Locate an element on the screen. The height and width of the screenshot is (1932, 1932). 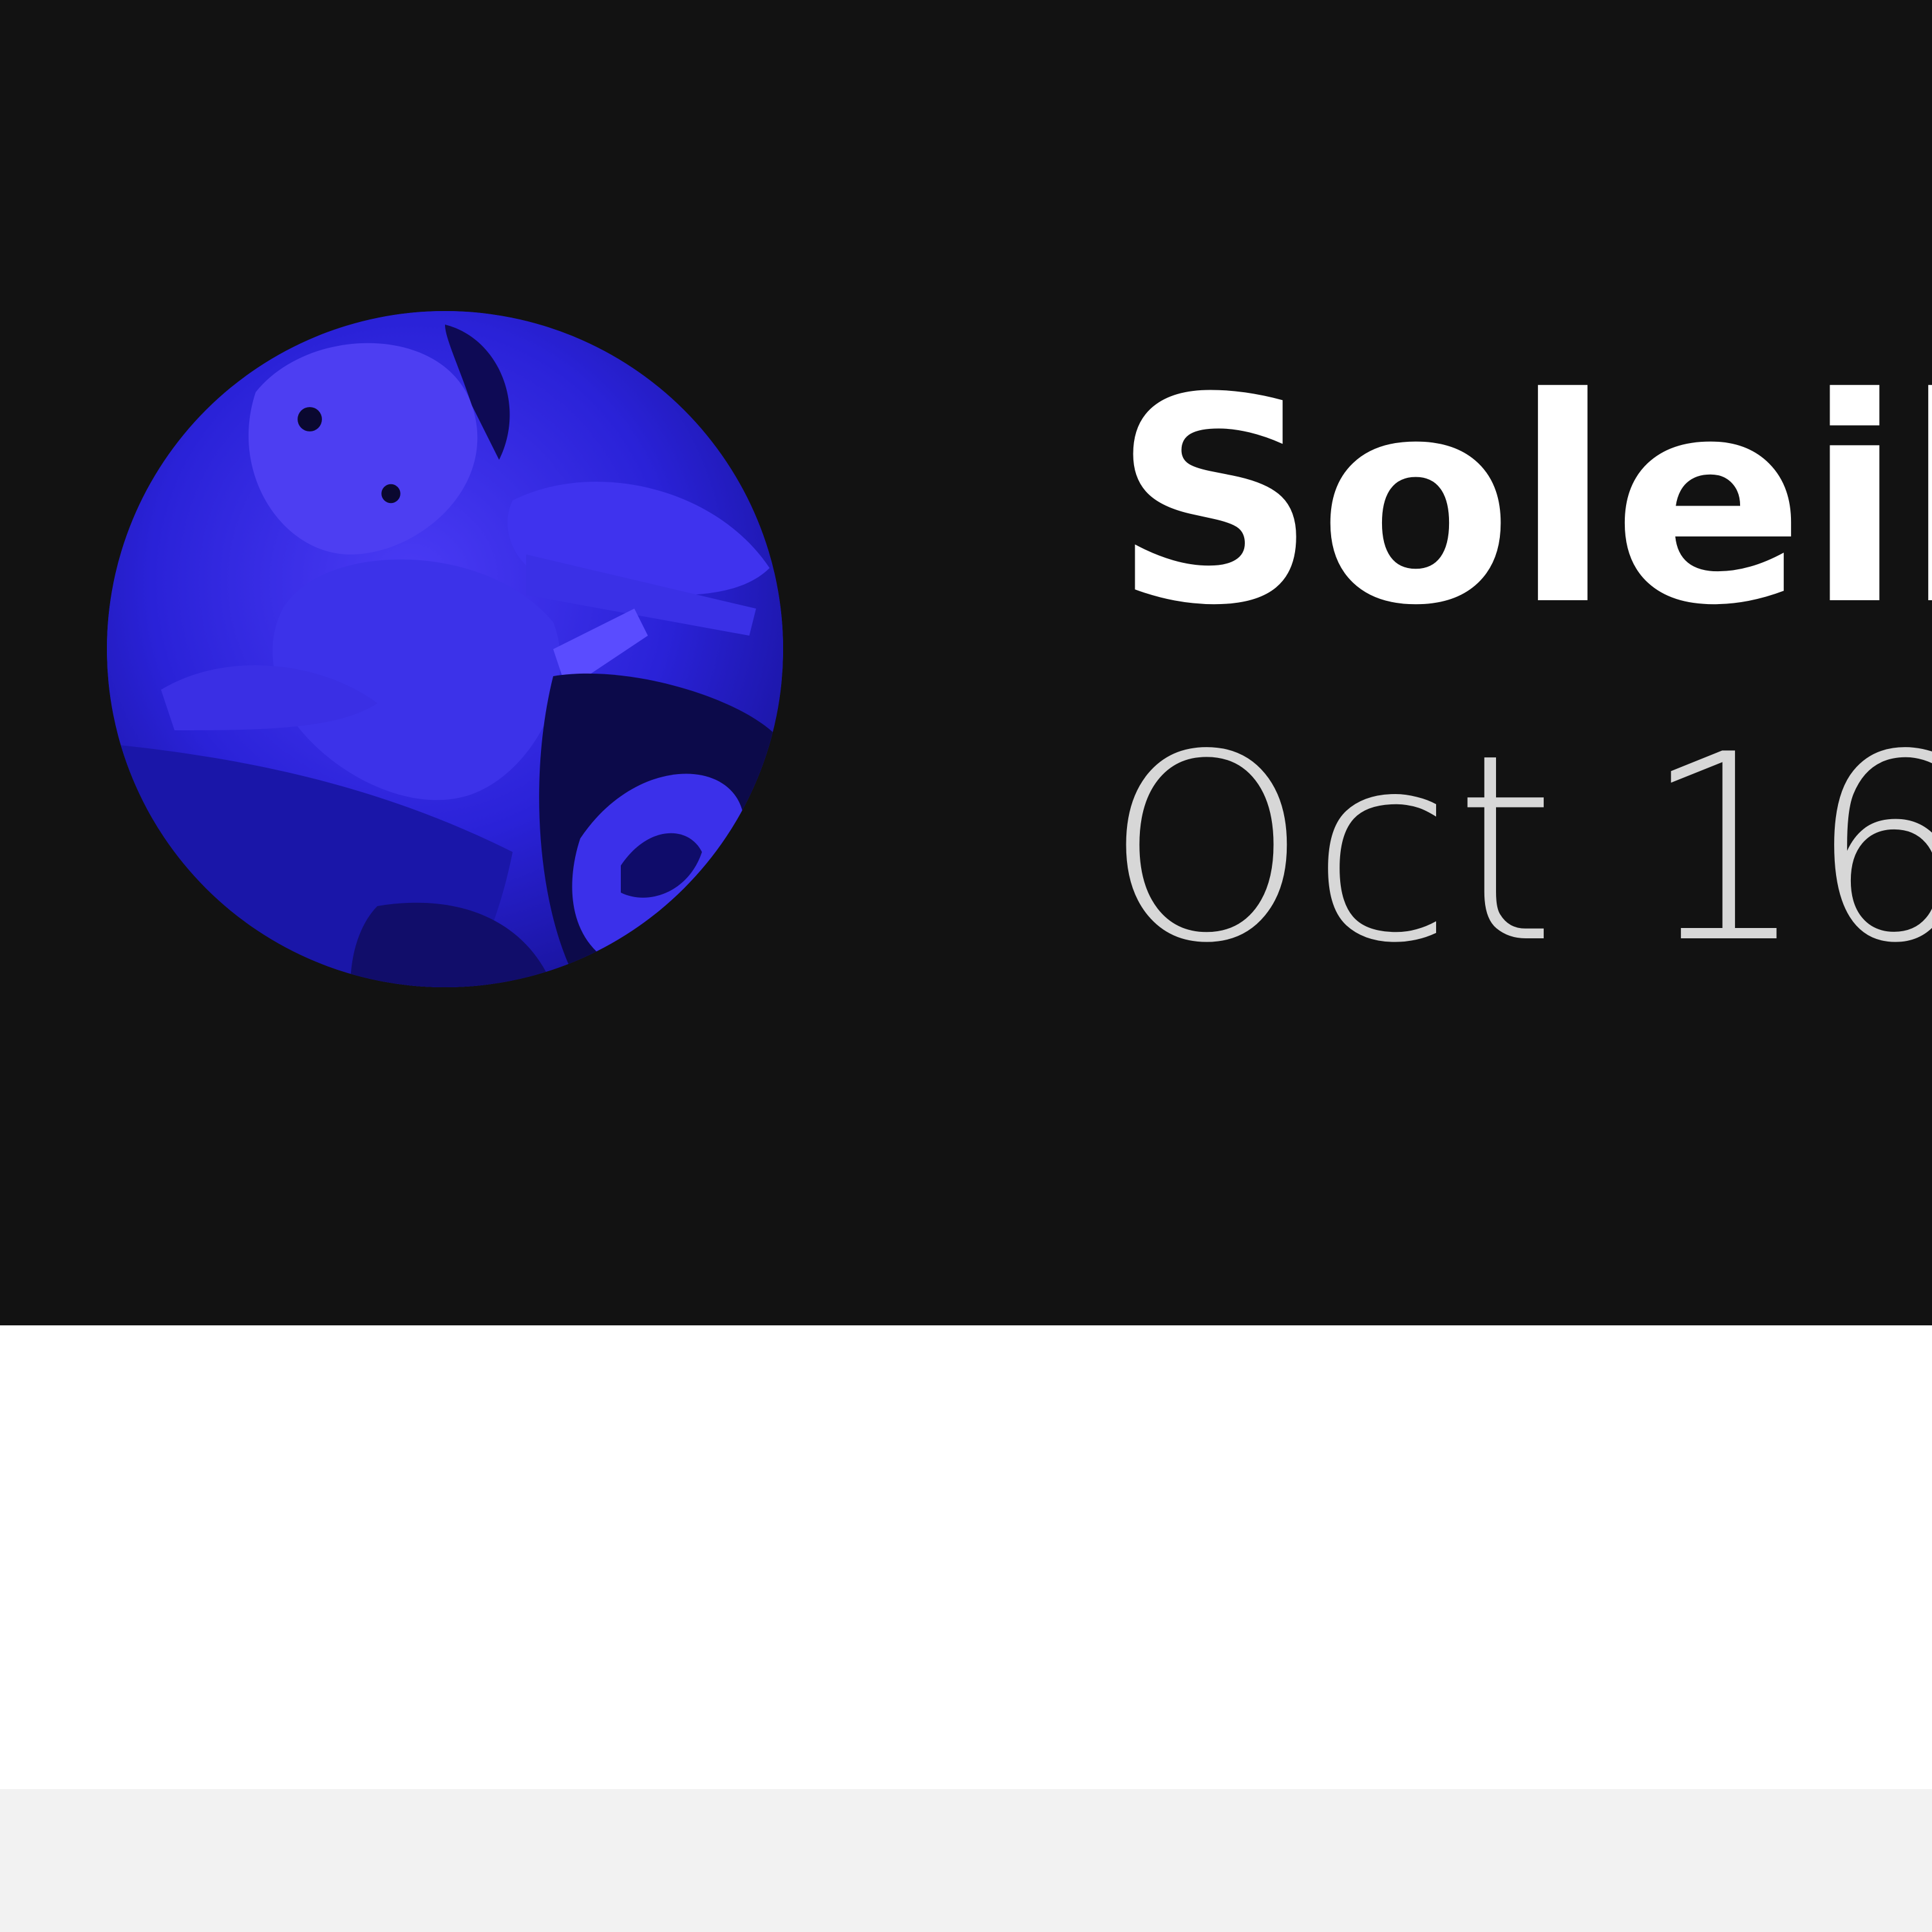
post-date: Oct 16 is located at coordinates (1518, 849).